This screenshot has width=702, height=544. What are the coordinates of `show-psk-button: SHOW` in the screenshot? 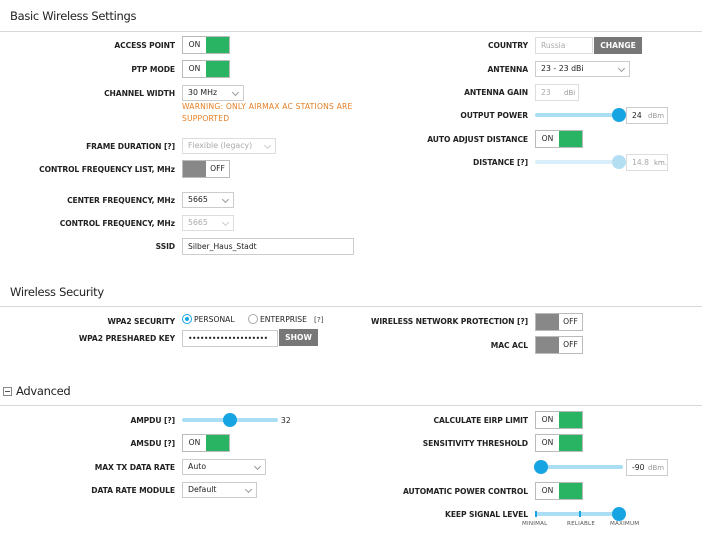 It's located at (298, 337).